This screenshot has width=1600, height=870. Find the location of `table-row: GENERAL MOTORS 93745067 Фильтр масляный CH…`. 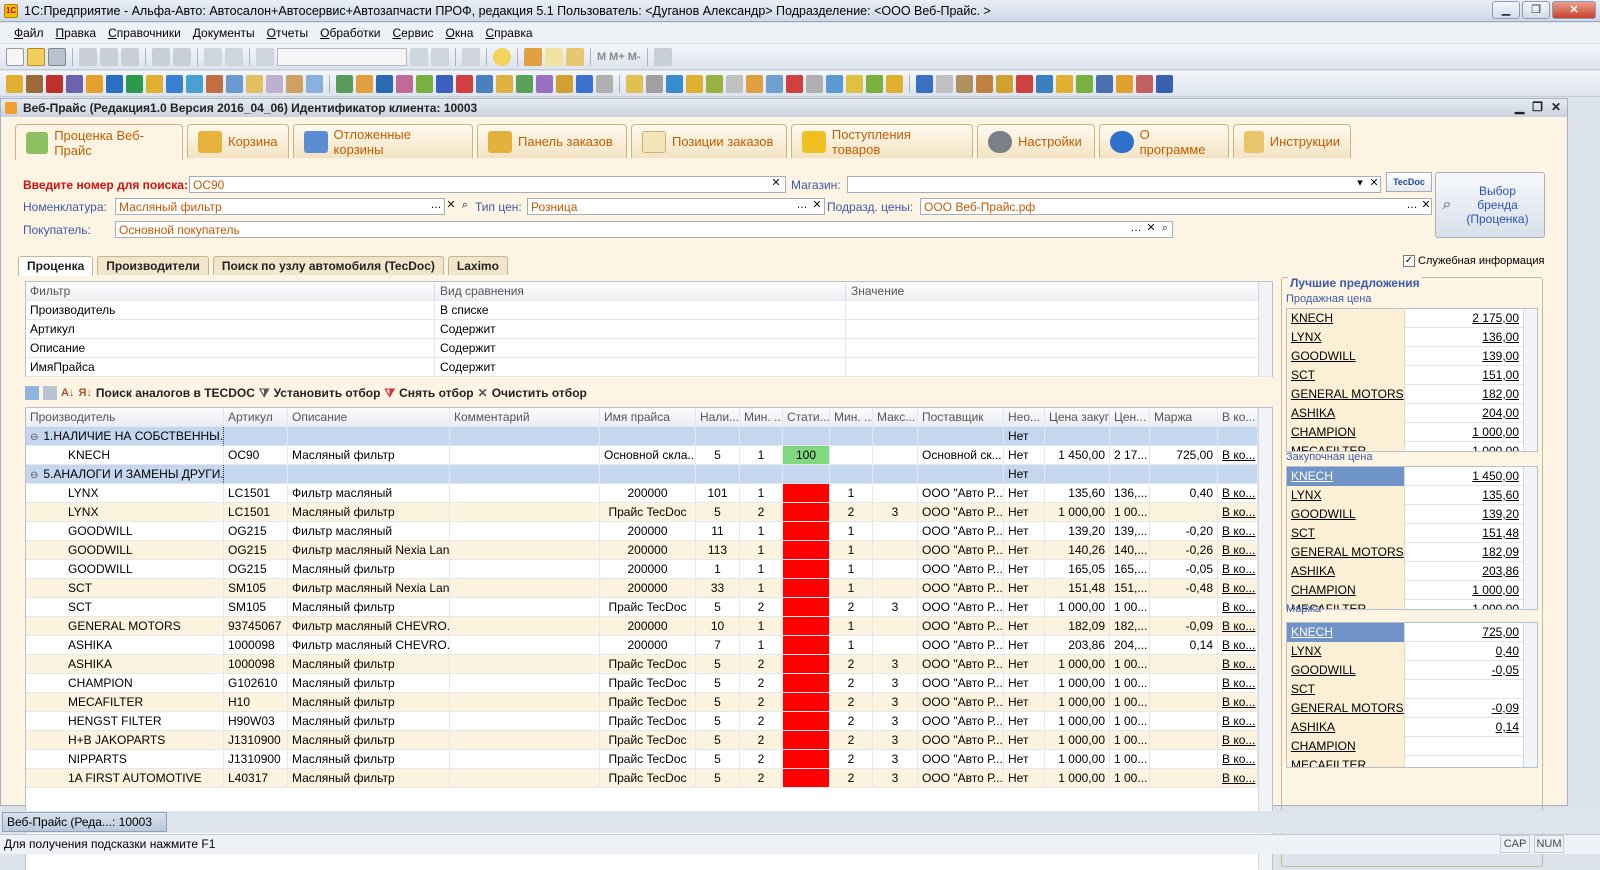

table-row: GENERAL MOTORS 93745067 Фильтр масляный CH… is located at coordinates (642, 626).